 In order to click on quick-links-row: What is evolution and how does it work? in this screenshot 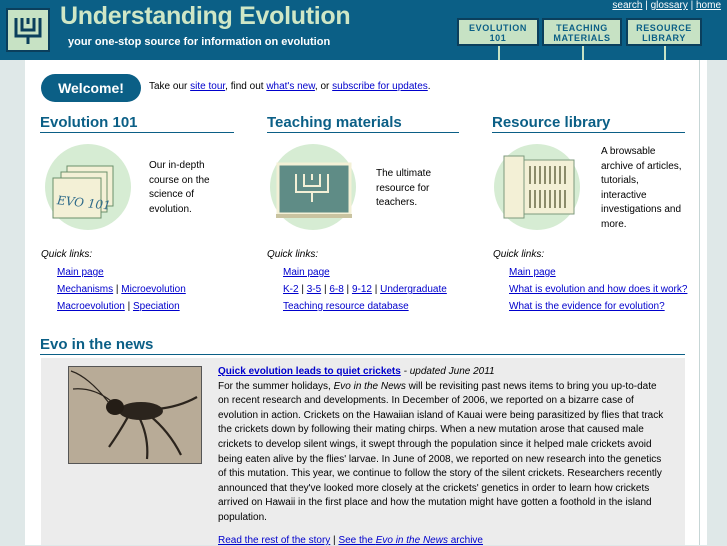, I will do `click(598, 289)`.